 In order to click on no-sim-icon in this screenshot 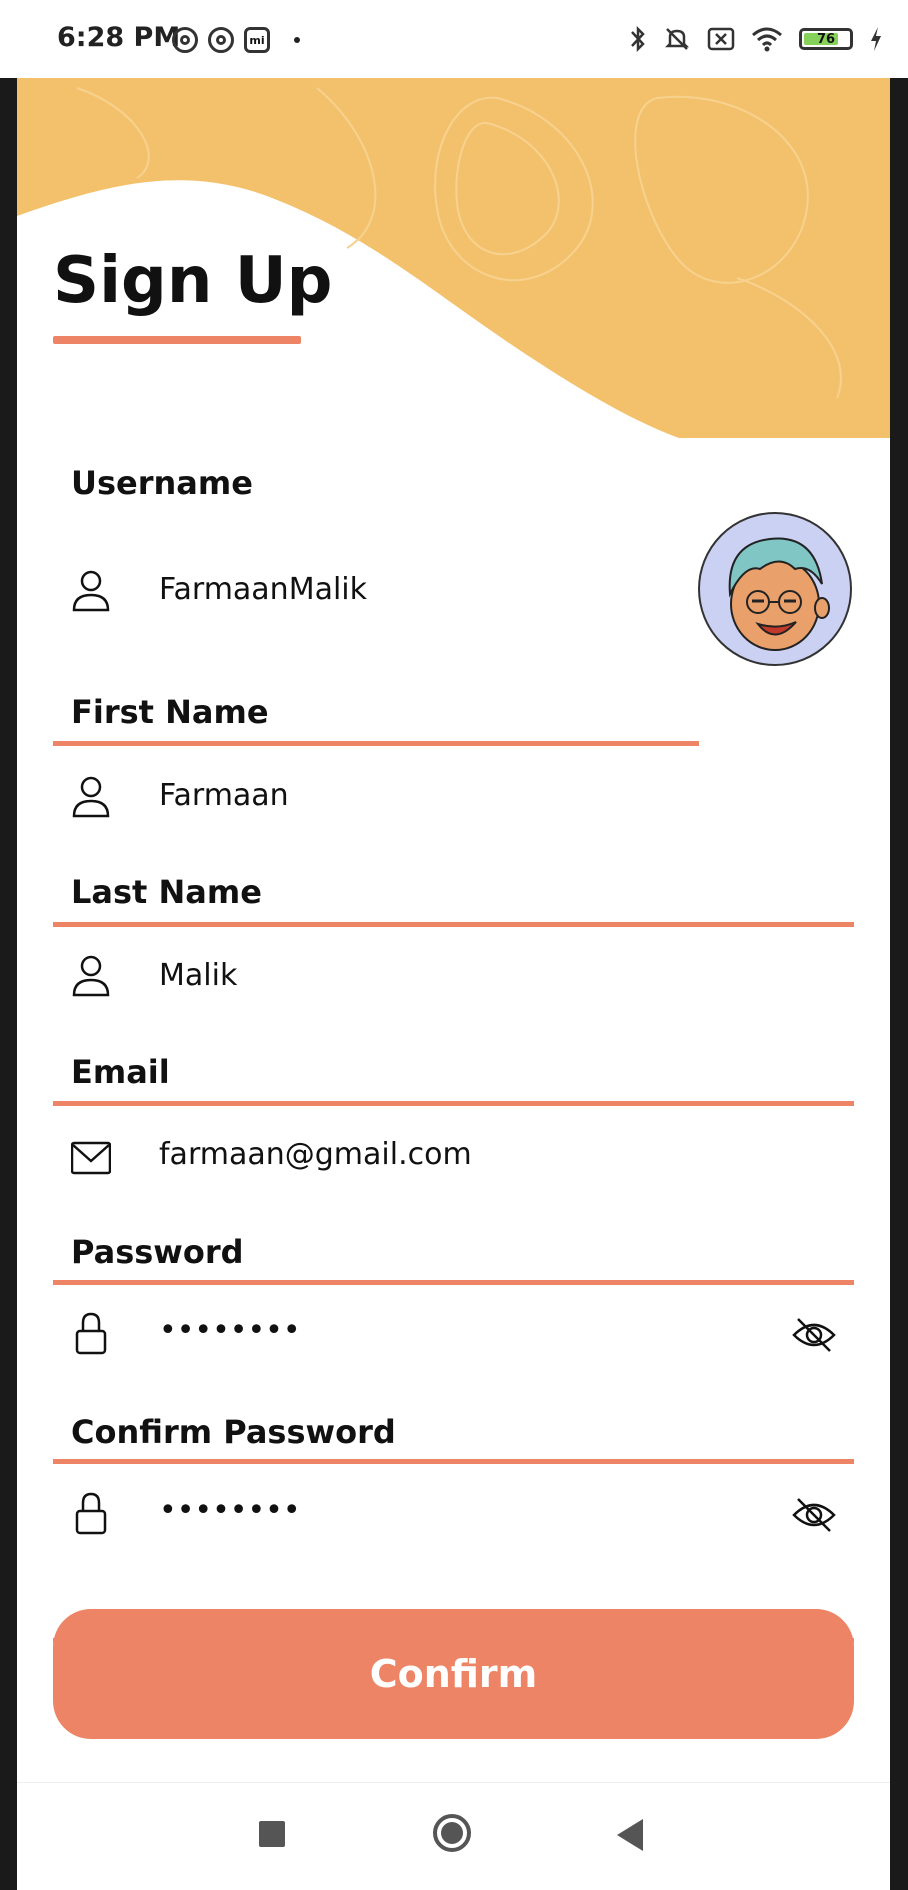, I will do `click(721, 39)`.